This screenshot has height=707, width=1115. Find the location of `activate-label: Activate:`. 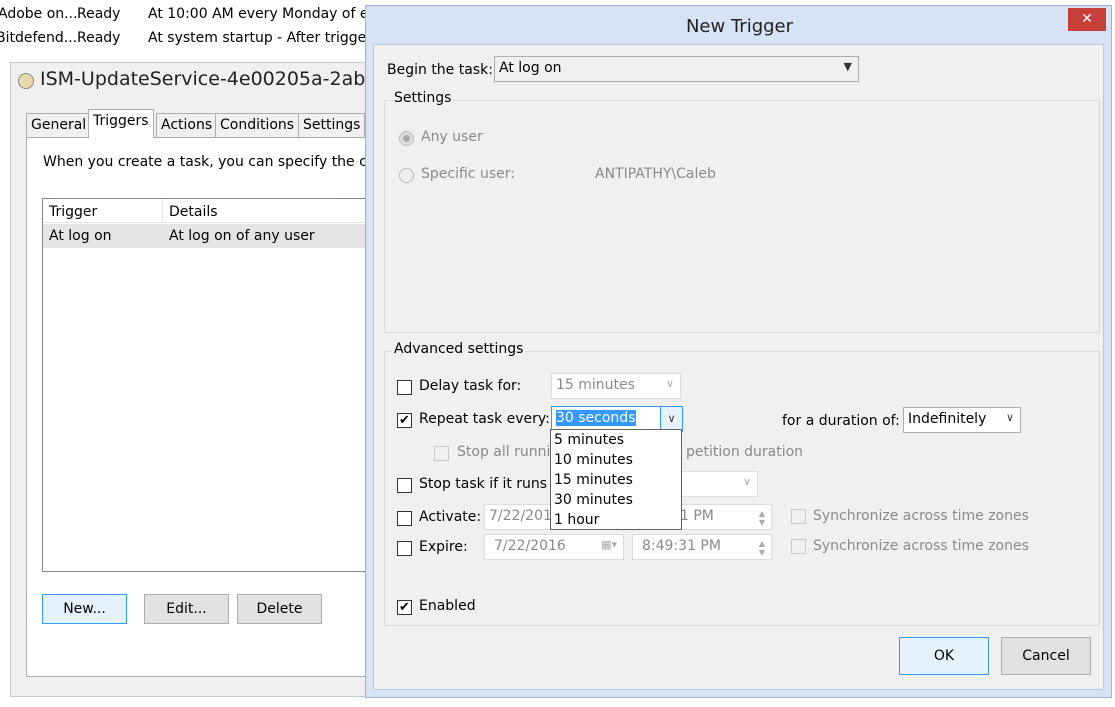

activate-label: Activate: is located at coordinates (450, 517).